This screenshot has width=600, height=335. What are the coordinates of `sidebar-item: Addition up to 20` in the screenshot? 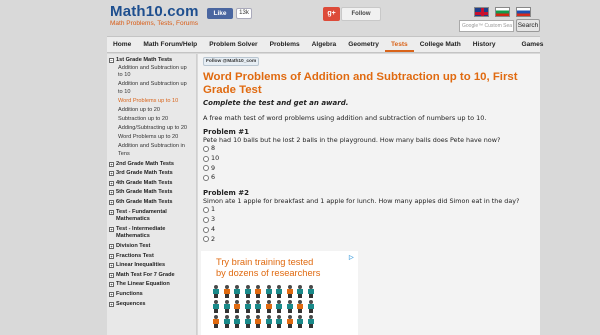 It's located at (151, 111).